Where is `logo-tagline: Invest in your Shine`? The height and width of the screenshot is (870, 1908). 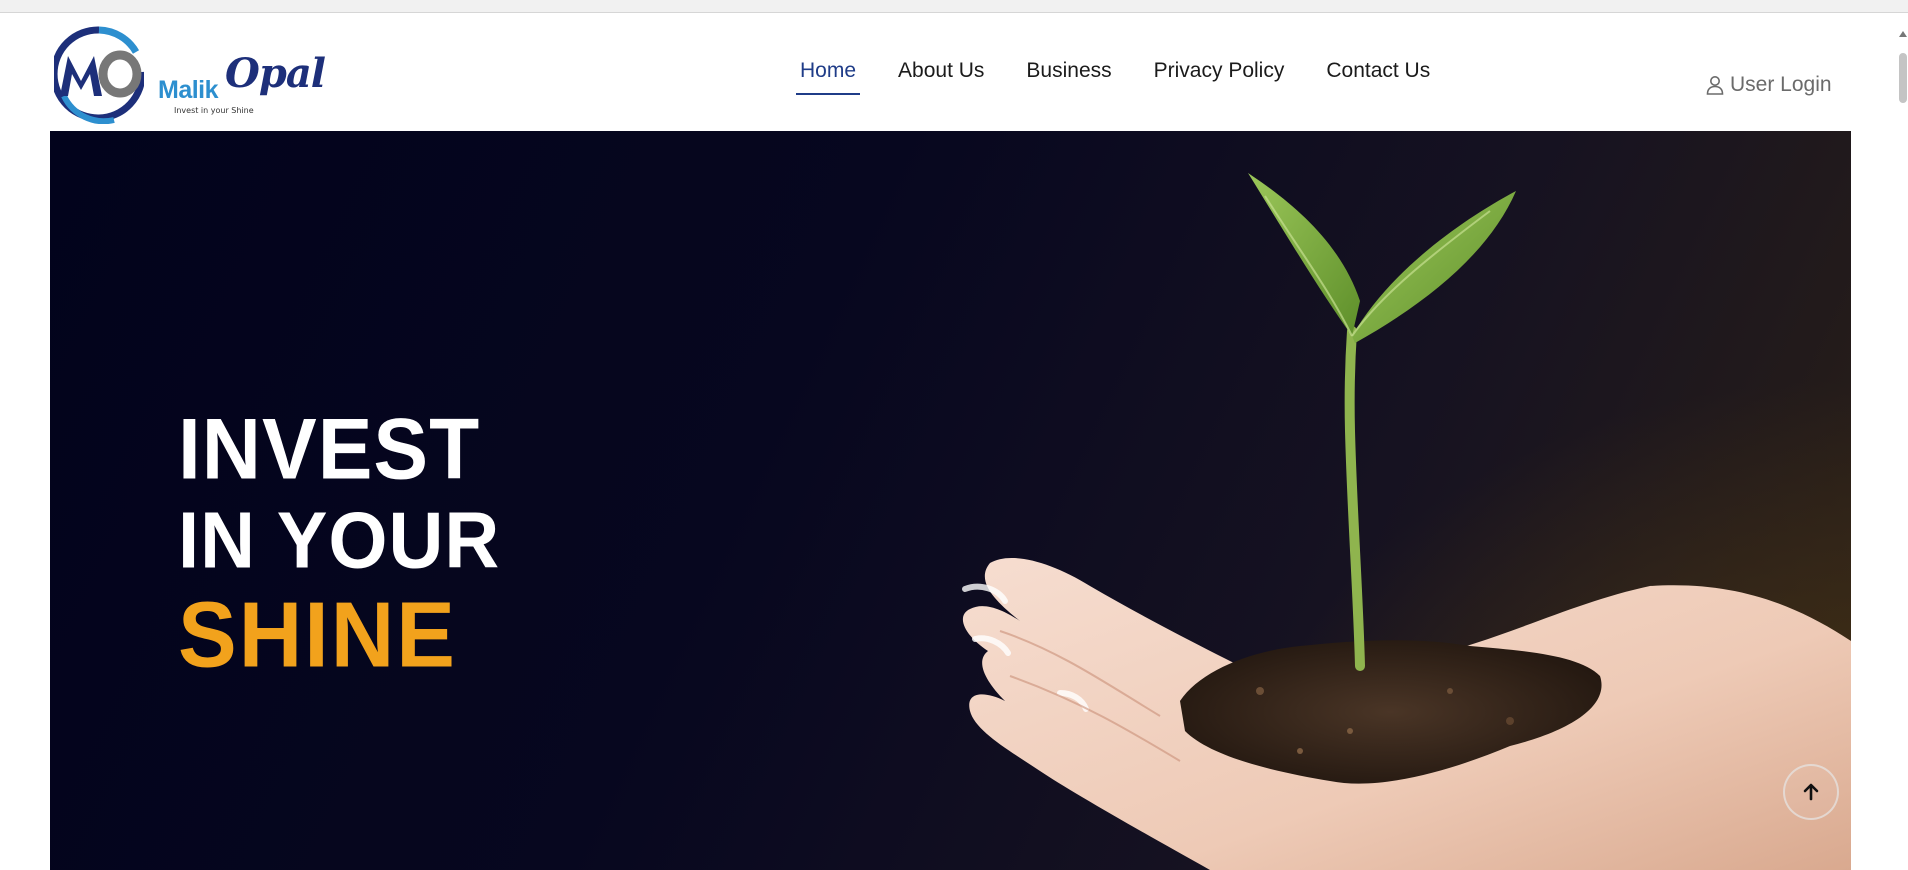 logo-tagline: Invest in your Shine is located at coordinates (214, 110).